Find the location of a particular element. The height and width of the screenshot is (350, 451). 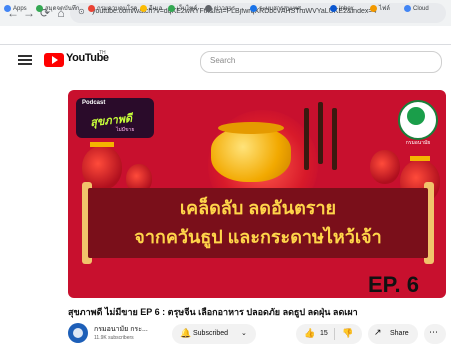

more-icon: ⋯ is located at coordinates (433, 332).